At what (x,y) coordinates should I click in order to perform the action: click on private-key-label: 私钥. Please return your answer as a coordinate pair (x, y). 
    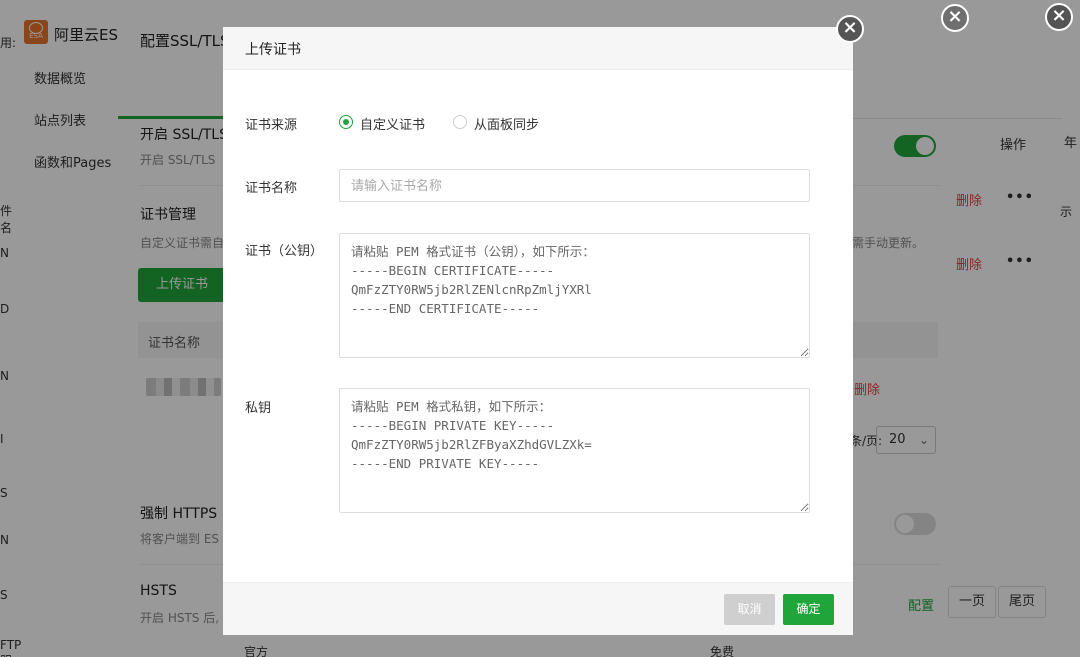
    Looking at the image, I should click on (258, 408).